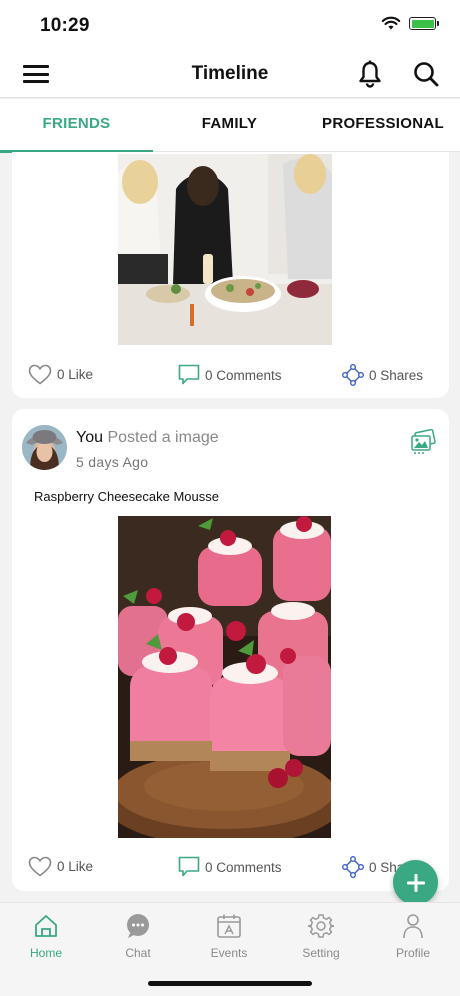  Describe the element at coordinates (229, 926) in the screenshot. I see `events-icon` at that location.